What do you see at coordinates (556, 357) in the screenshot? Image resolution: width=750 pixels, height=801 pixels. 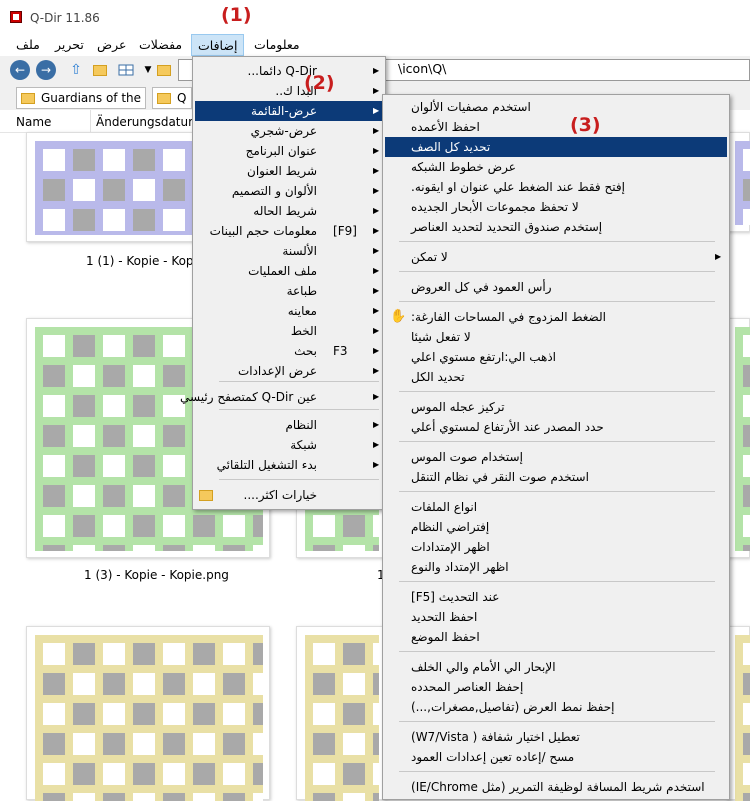 I see `submenu-go-up-level: اذهب الي:ارتفع مستوي اعلي` at bounding box center [556, 357].